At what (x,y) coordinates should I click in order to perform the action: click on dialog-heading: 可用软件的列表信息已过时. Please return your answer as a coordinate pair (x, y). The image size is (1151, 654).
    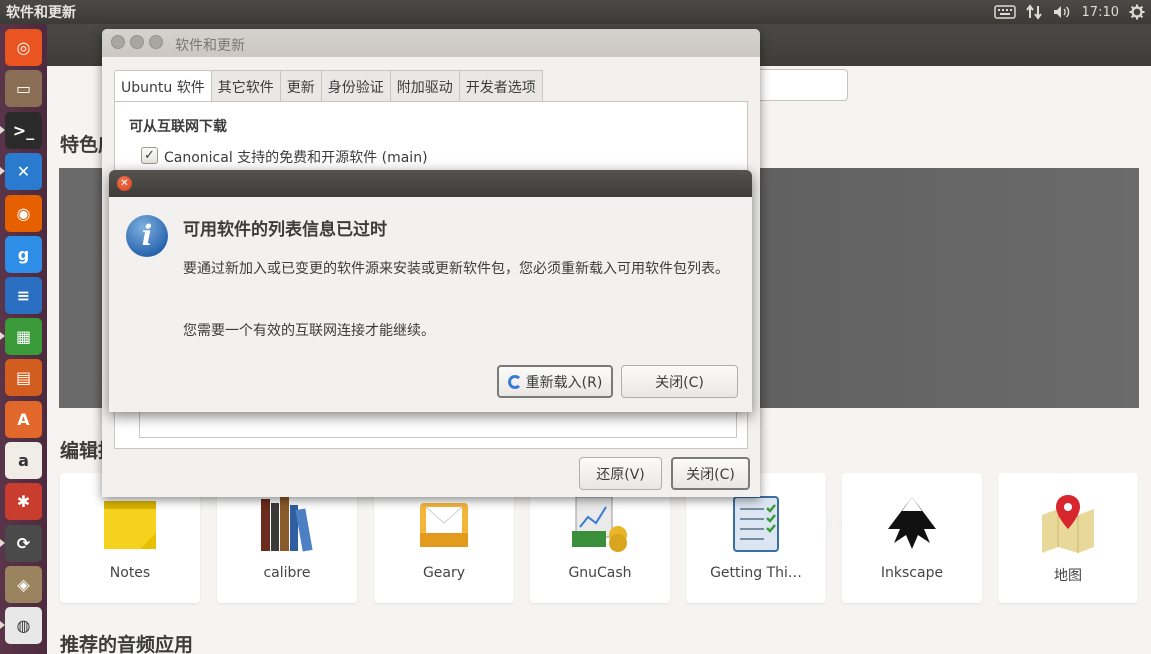
    Looking at the image, I should click on (285, 230).